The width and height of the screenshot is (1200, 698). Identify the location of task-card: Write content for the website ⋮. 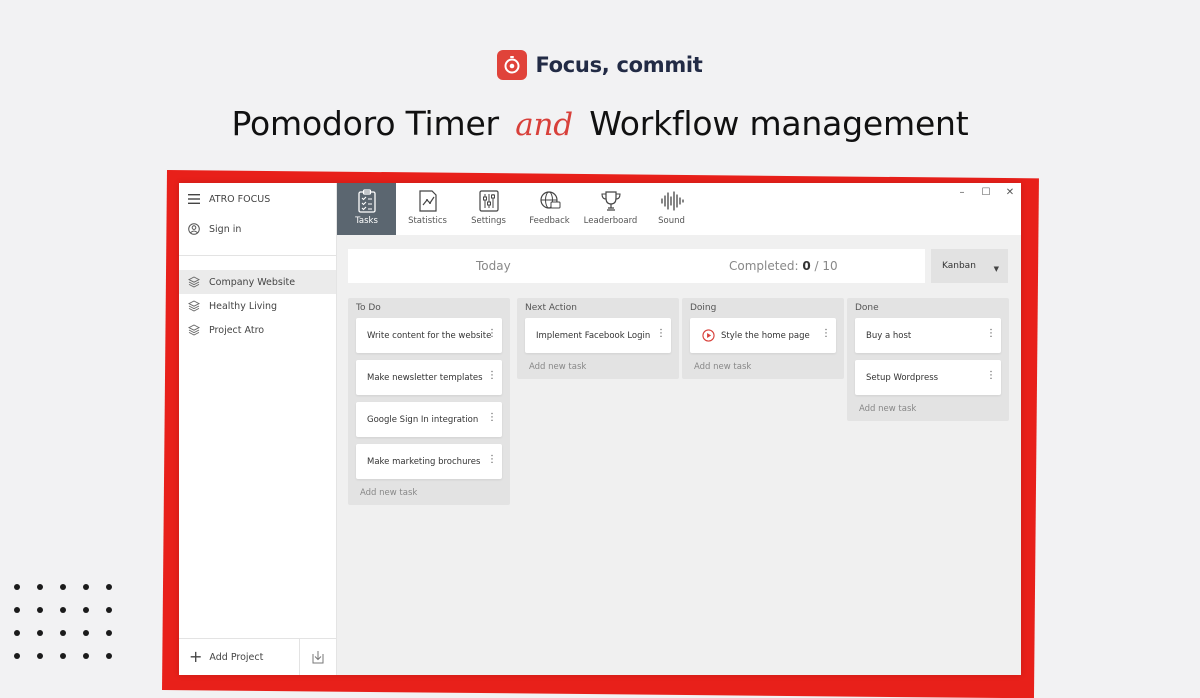
(429, 335).